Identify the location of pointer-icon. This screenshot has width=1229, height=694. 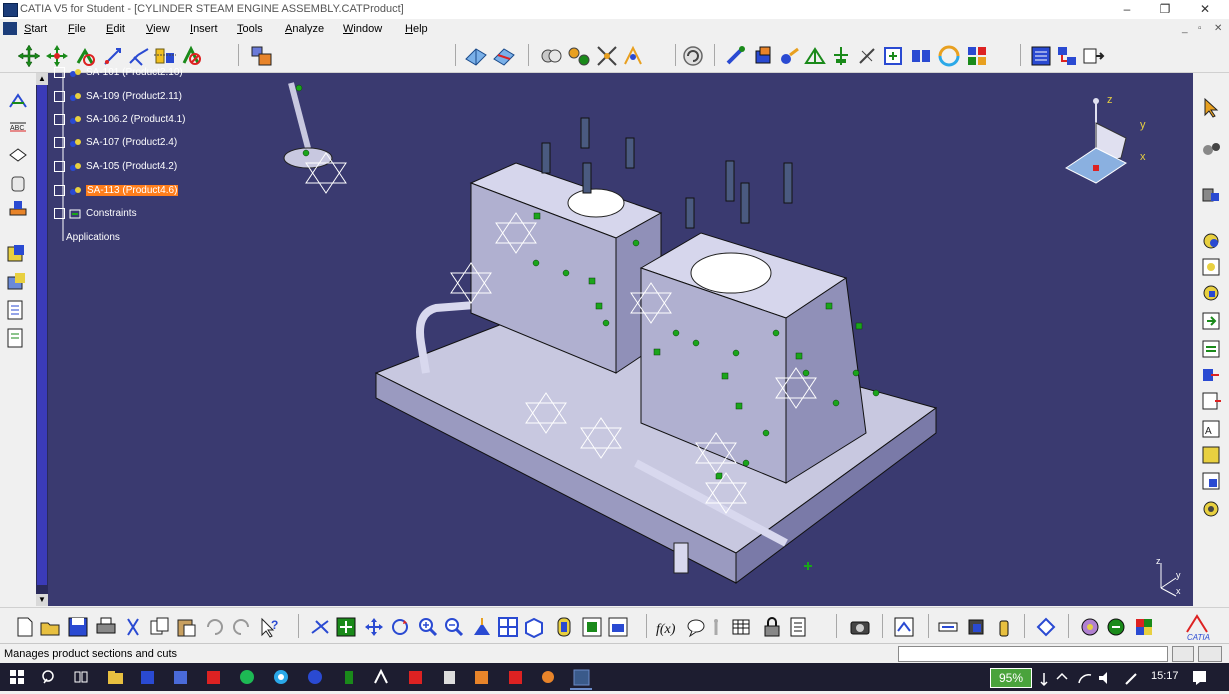
(1211, 107).